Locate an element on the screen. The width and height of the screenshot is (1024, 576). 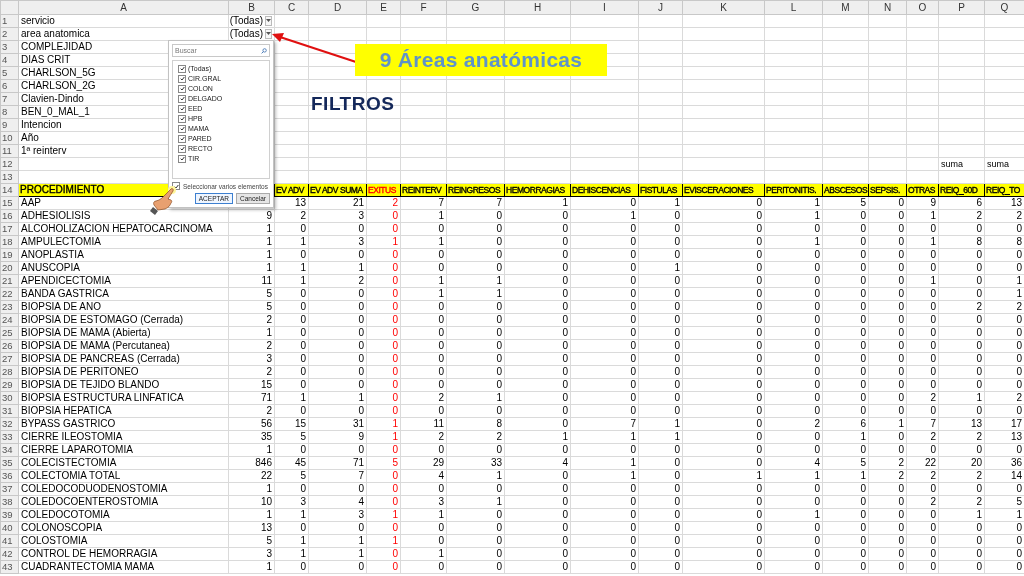
table-cell: 22 is located at coordinates (922, 463).